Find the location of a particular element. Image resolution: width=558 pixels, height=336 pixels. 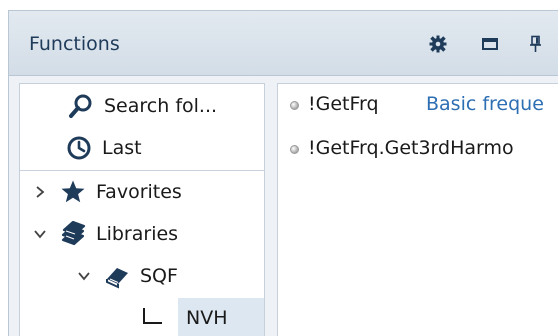

tree-divider is located at coordinates (142, 170).